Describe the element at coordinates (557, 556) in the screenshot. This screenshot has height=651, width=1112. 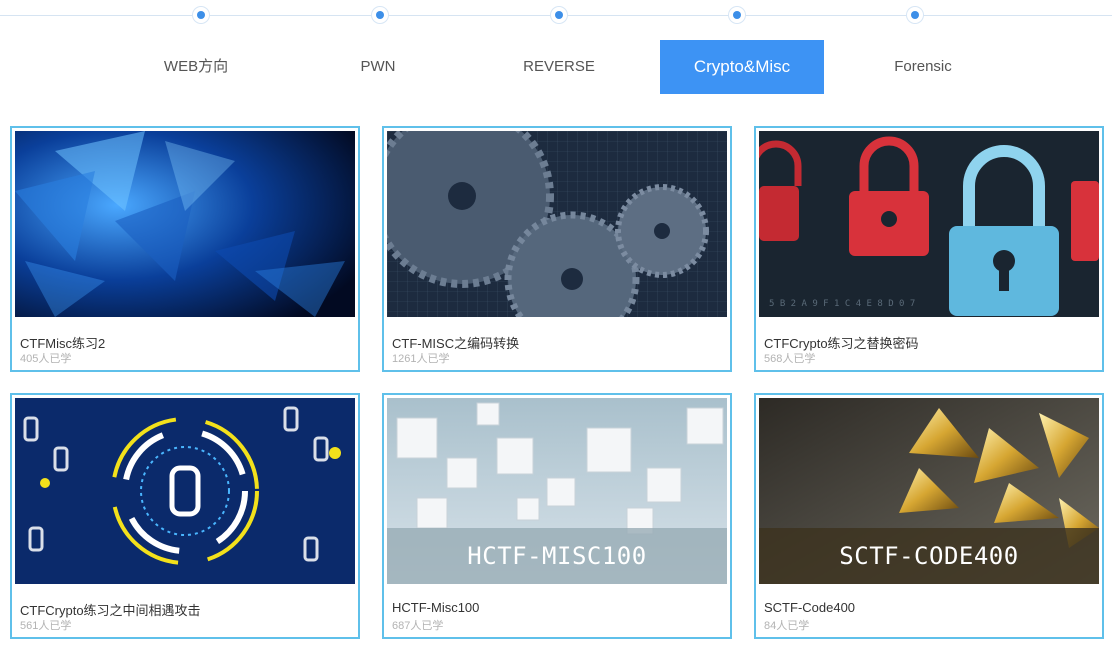
I see `thumbnail-banner: HCTF-MISC100` at that location.